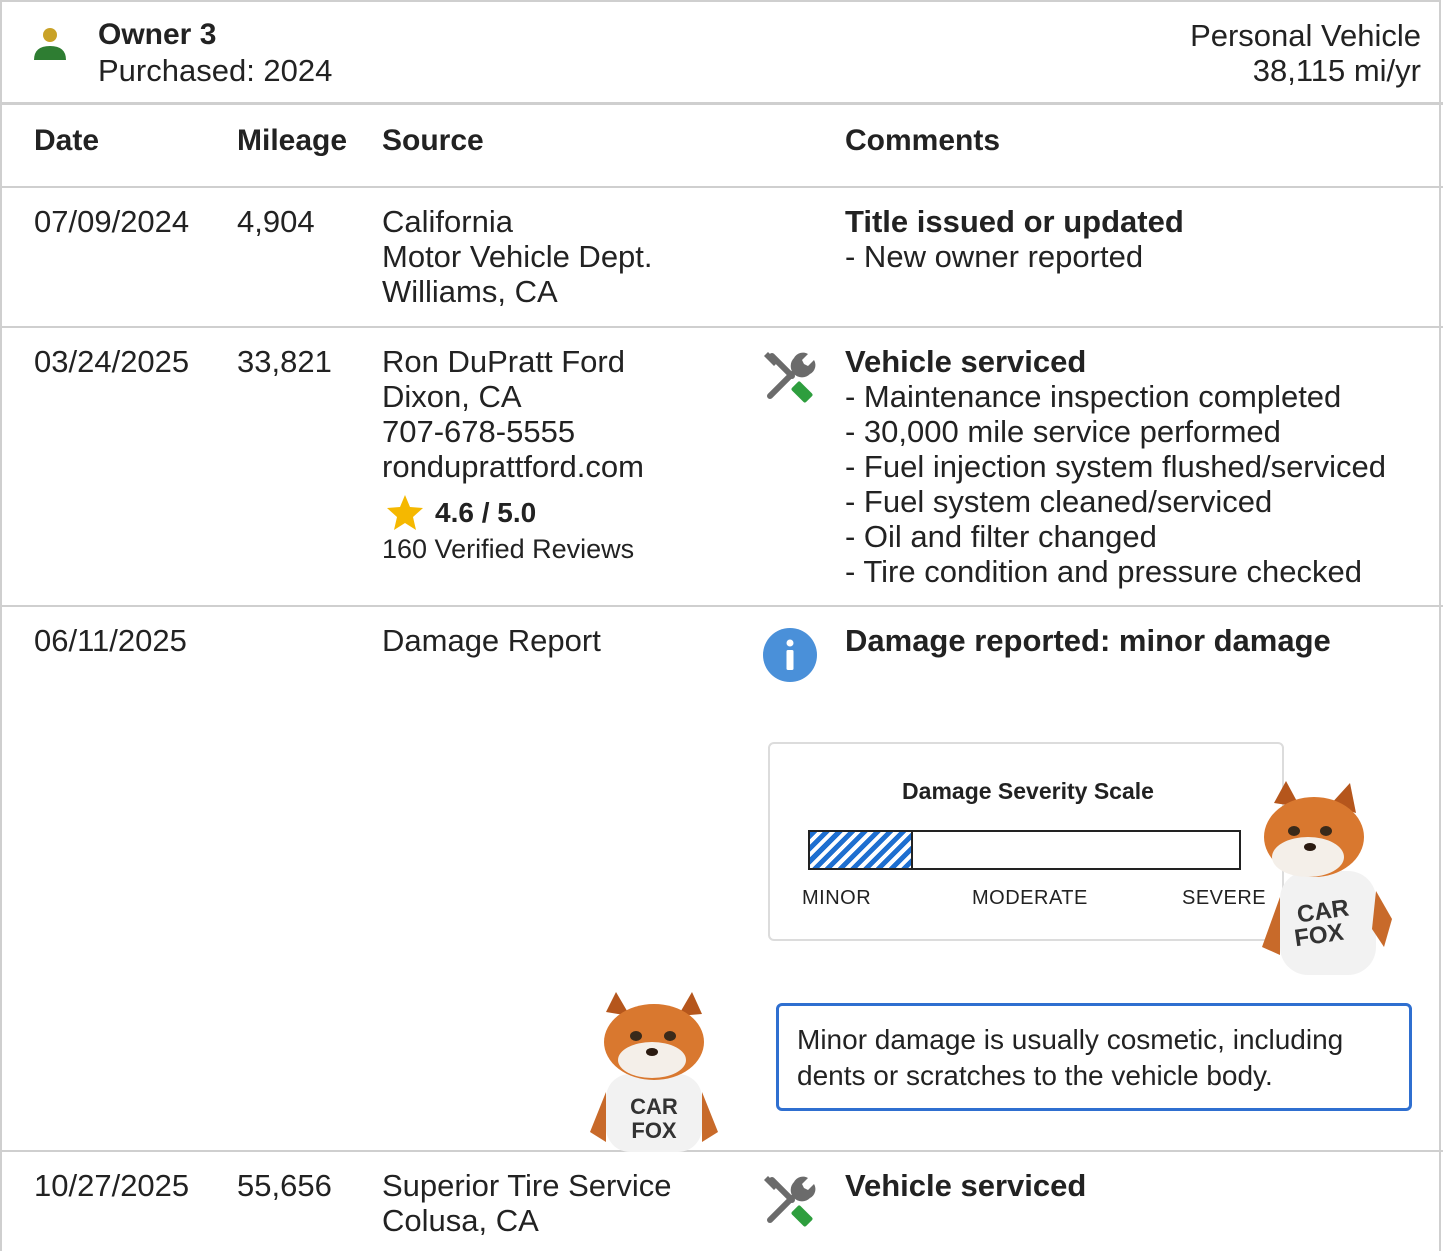  What do you see at coordinates (513, 466) in the screenshot?
I see `dealer-website-link: ronduprattford.com` at bounding box center [513, 466].